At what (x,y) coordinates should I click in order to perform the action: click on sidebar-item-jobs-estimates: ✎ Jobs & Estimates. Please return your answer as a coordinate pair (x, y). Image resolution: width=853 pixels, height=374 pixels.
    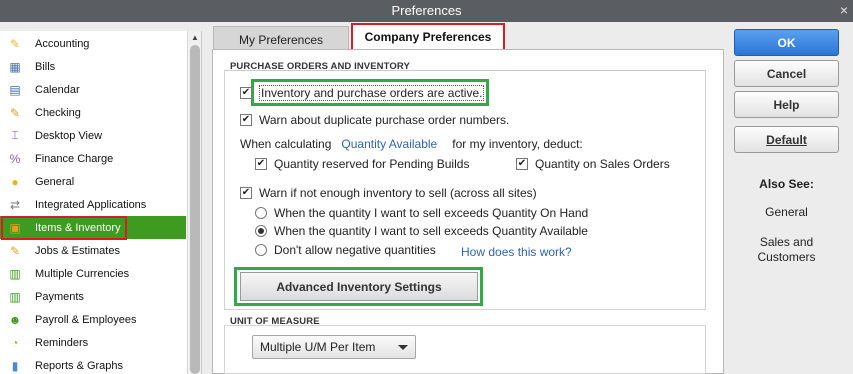
    Looking at the image, I should click on (93, 250).